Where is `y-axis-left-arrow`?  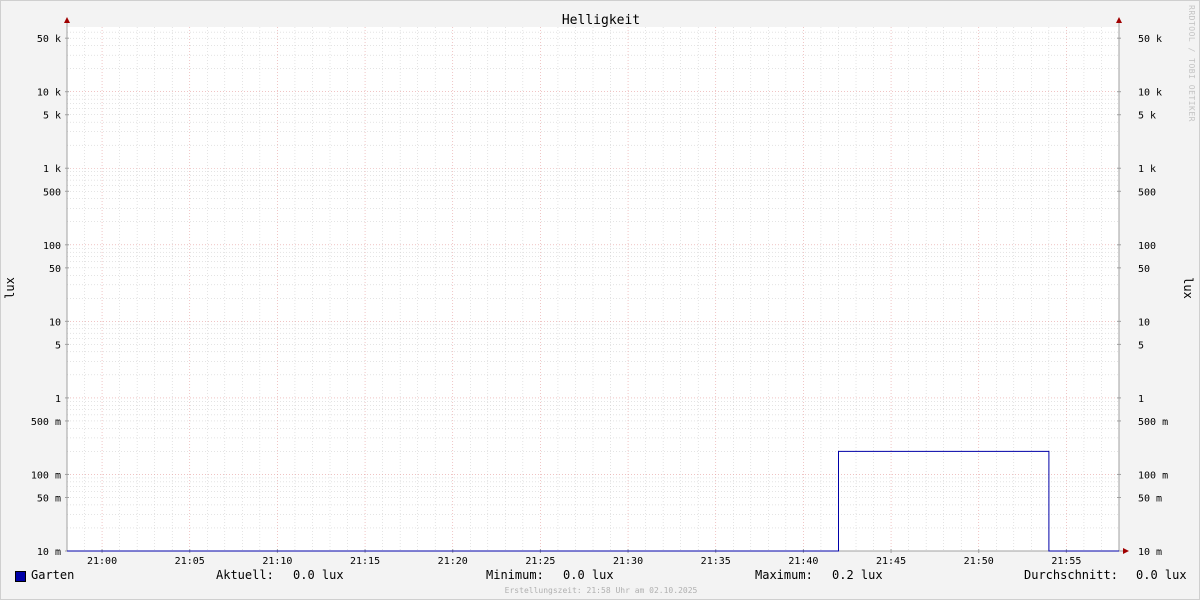
y-axis-left-arrow is located at coordinates (67, 20).